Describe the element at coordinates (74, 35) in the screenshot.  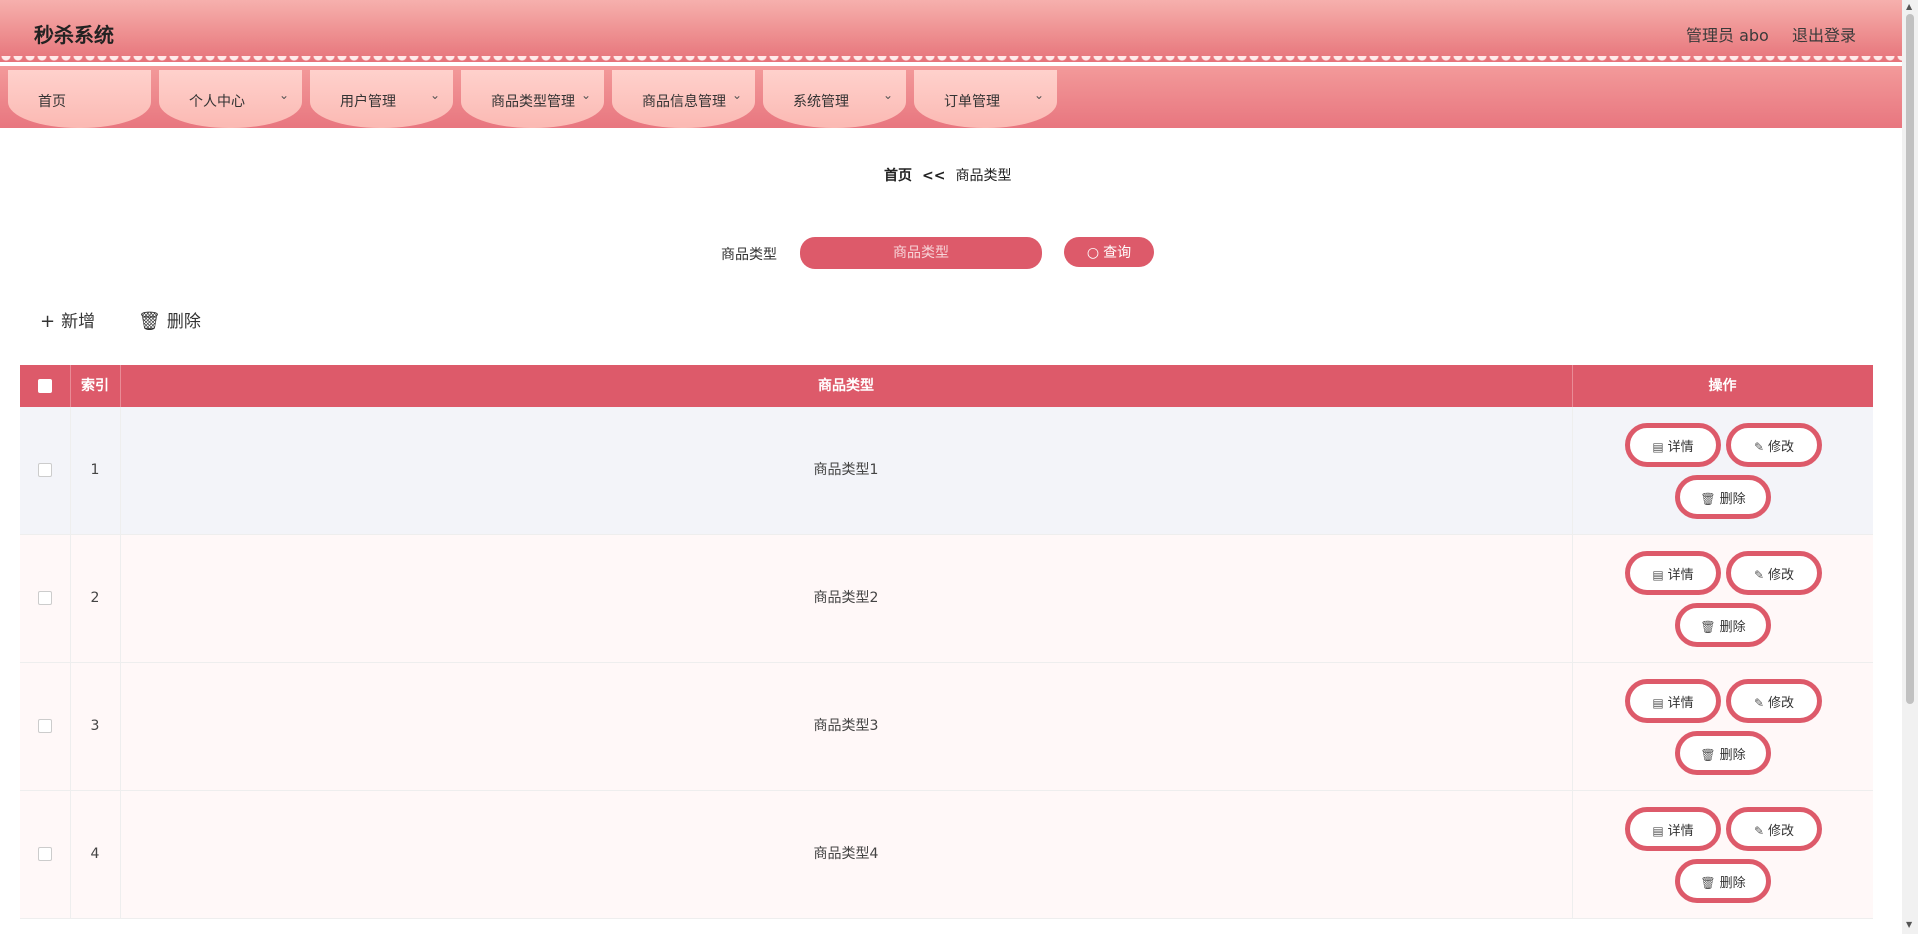
I see `app-title: 秒杀系统` at that location.